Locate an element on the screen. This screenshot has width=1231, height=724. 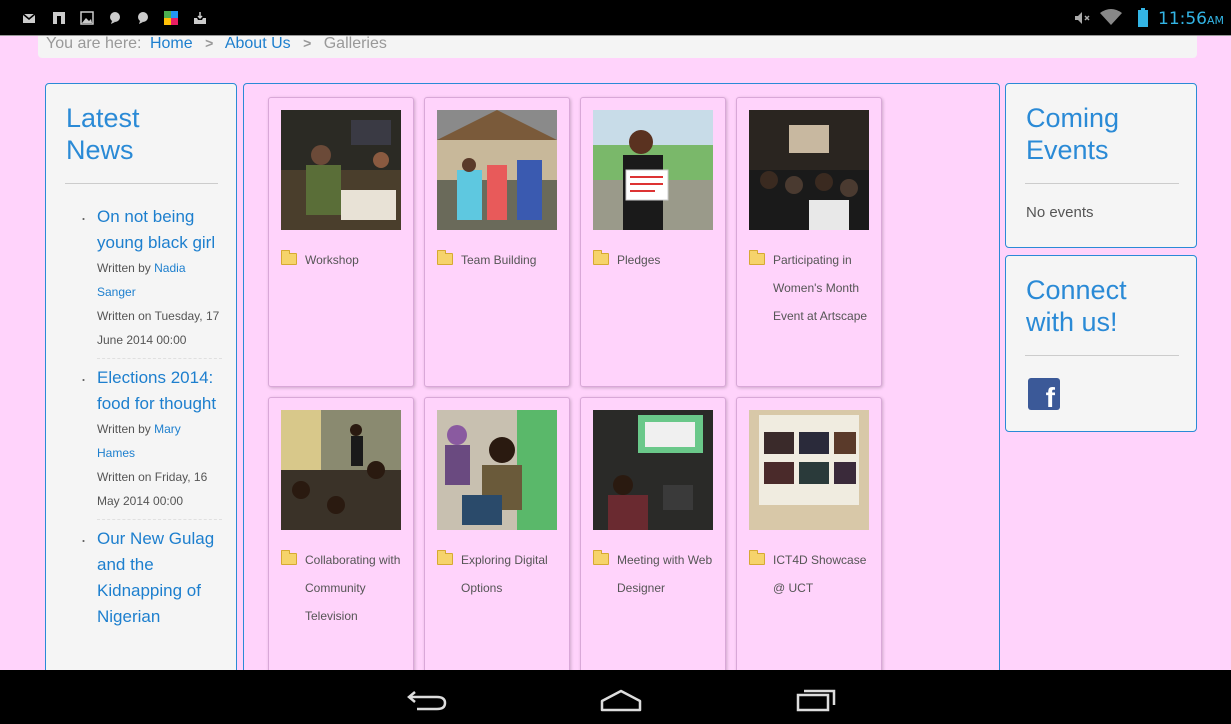
connect-title-line2: with us! is located at coordinates (1072, 322).